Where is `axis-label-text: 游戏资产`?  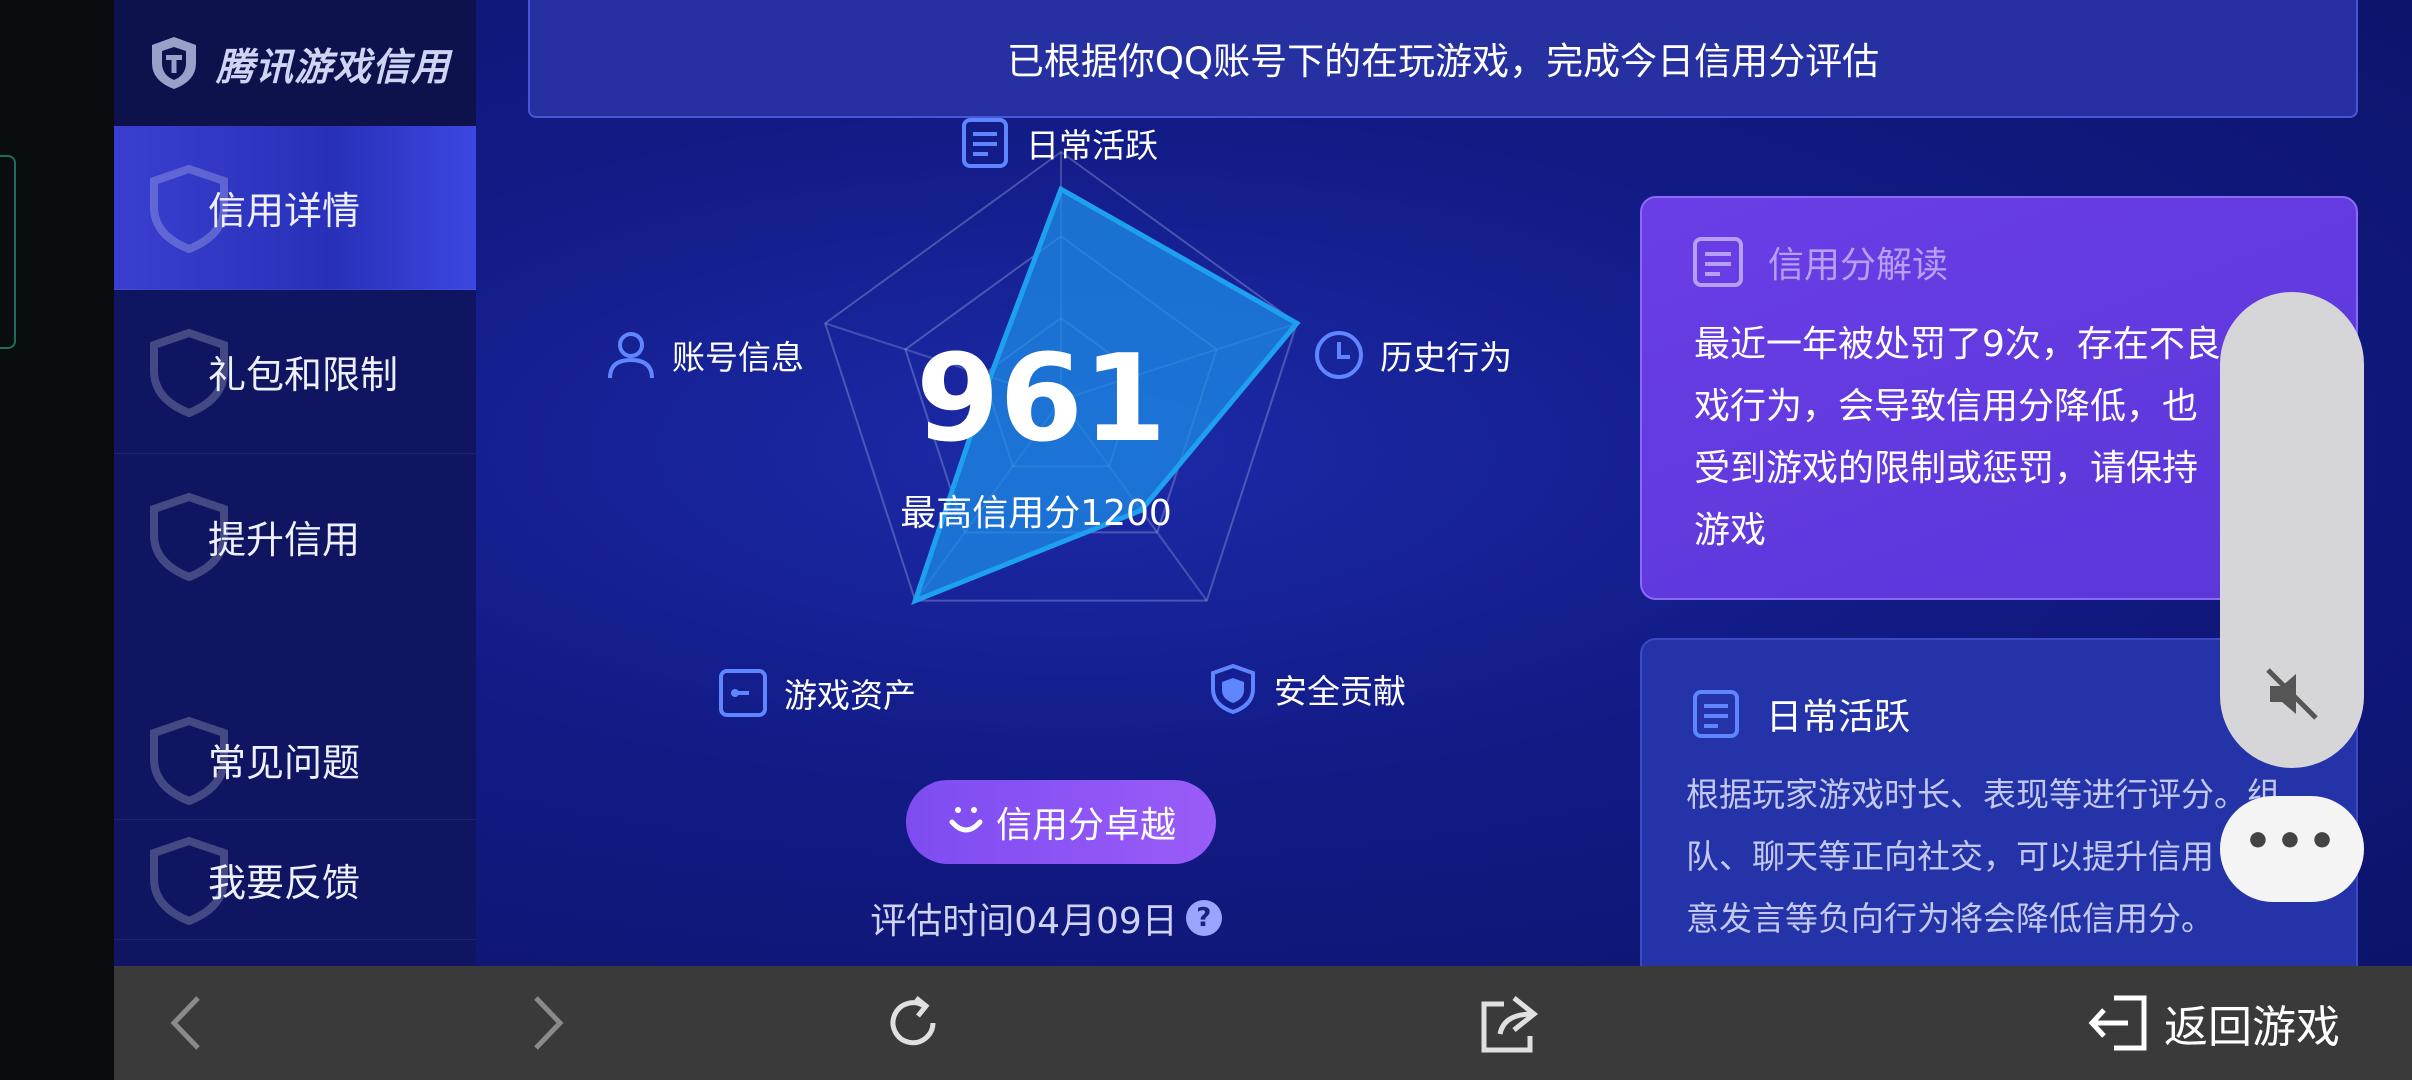 axis-label-text: 游戏资产 is located at coordinates (850, 695).